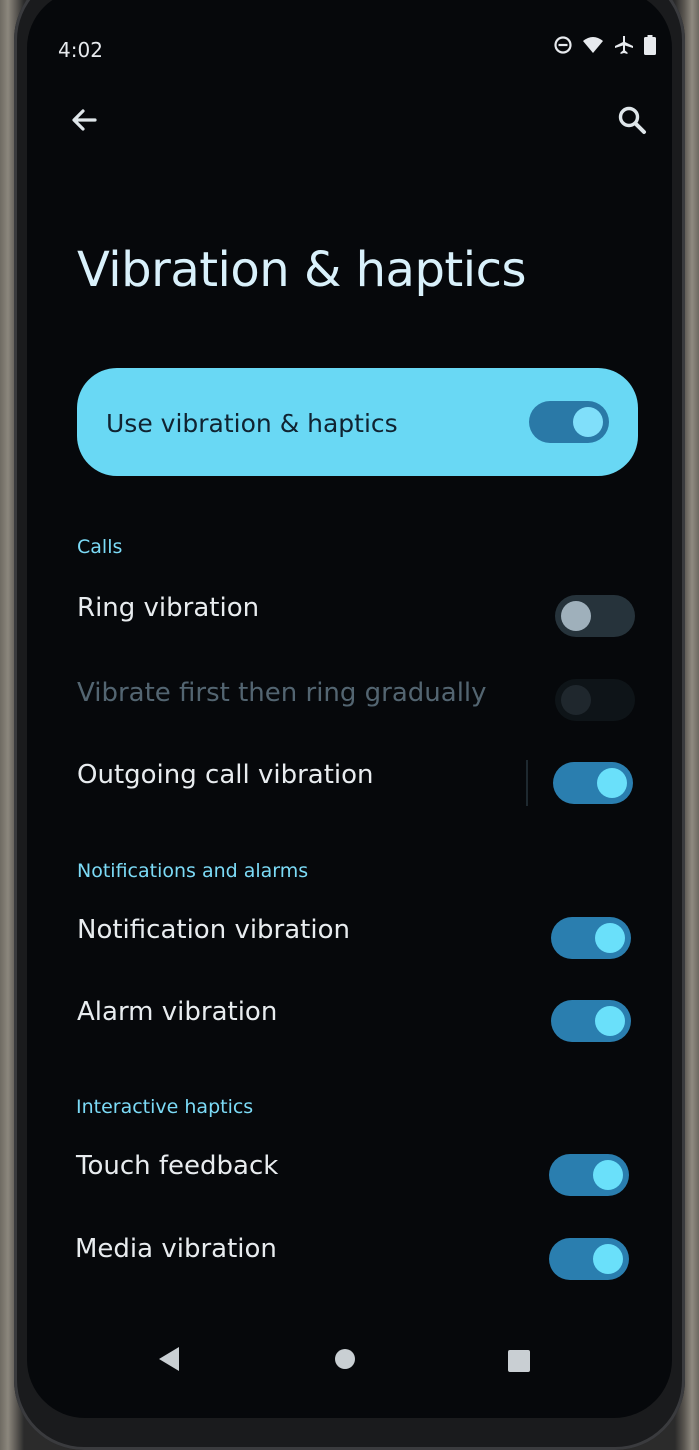 The image size is (699, 1450). I want to click on nav-back-button, so click(169, 1361).